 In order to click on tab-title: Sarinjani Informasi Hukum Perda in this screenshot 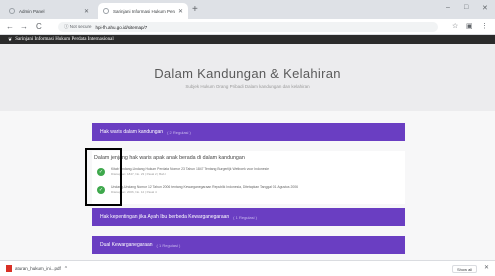, I will do `click(144, 11)`.